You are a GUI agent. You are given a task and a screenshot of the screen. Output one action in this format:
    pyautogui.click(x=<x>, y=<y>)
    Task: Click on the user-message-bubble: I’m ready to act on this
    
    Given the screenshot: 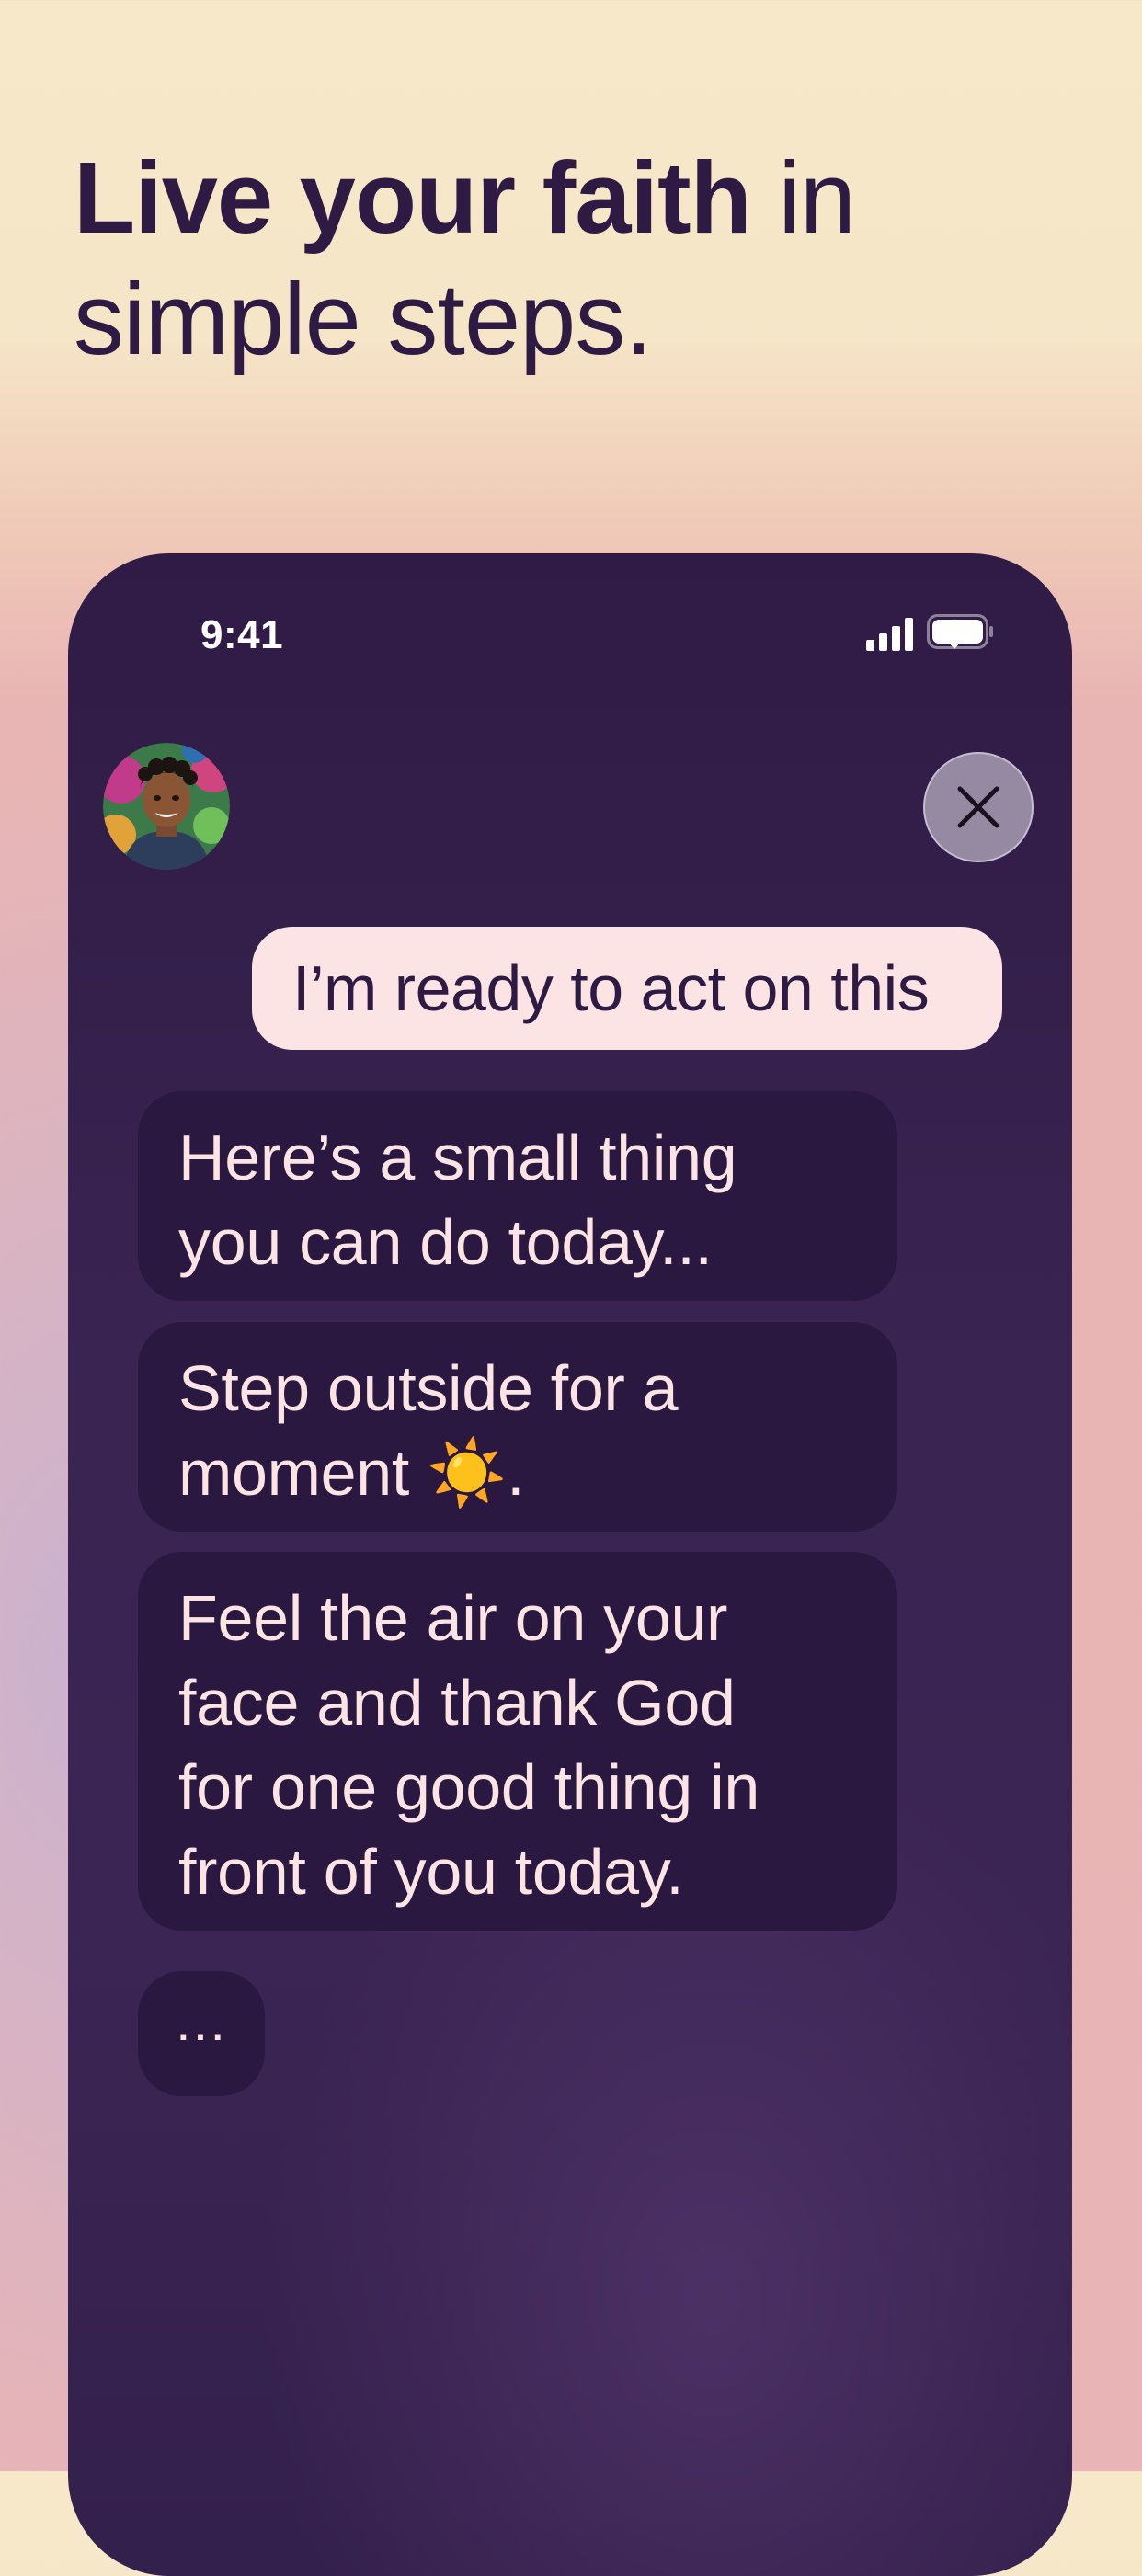 What is the action you would take?
    pyautogui.click(x=627, y=988)
    